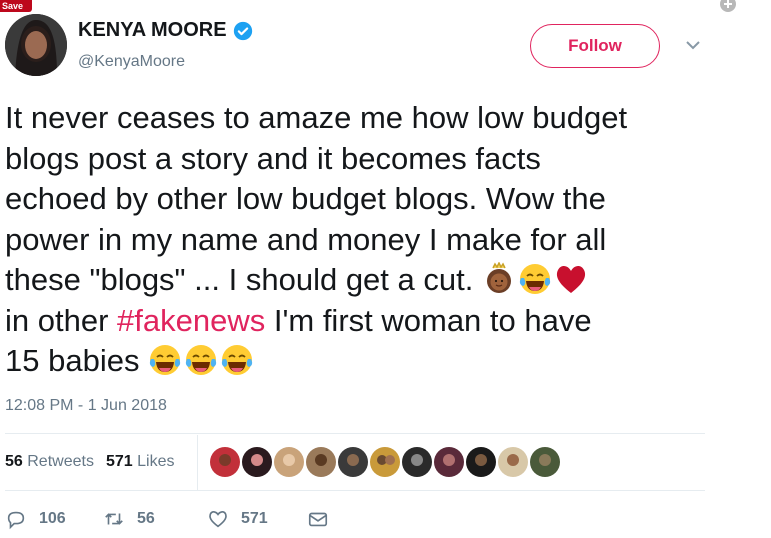 The height and width of the screenshot is (538, 771). Describe the element at coordinates (61, 320) in the screenshot. I see `tweet-line: in other` at that location.